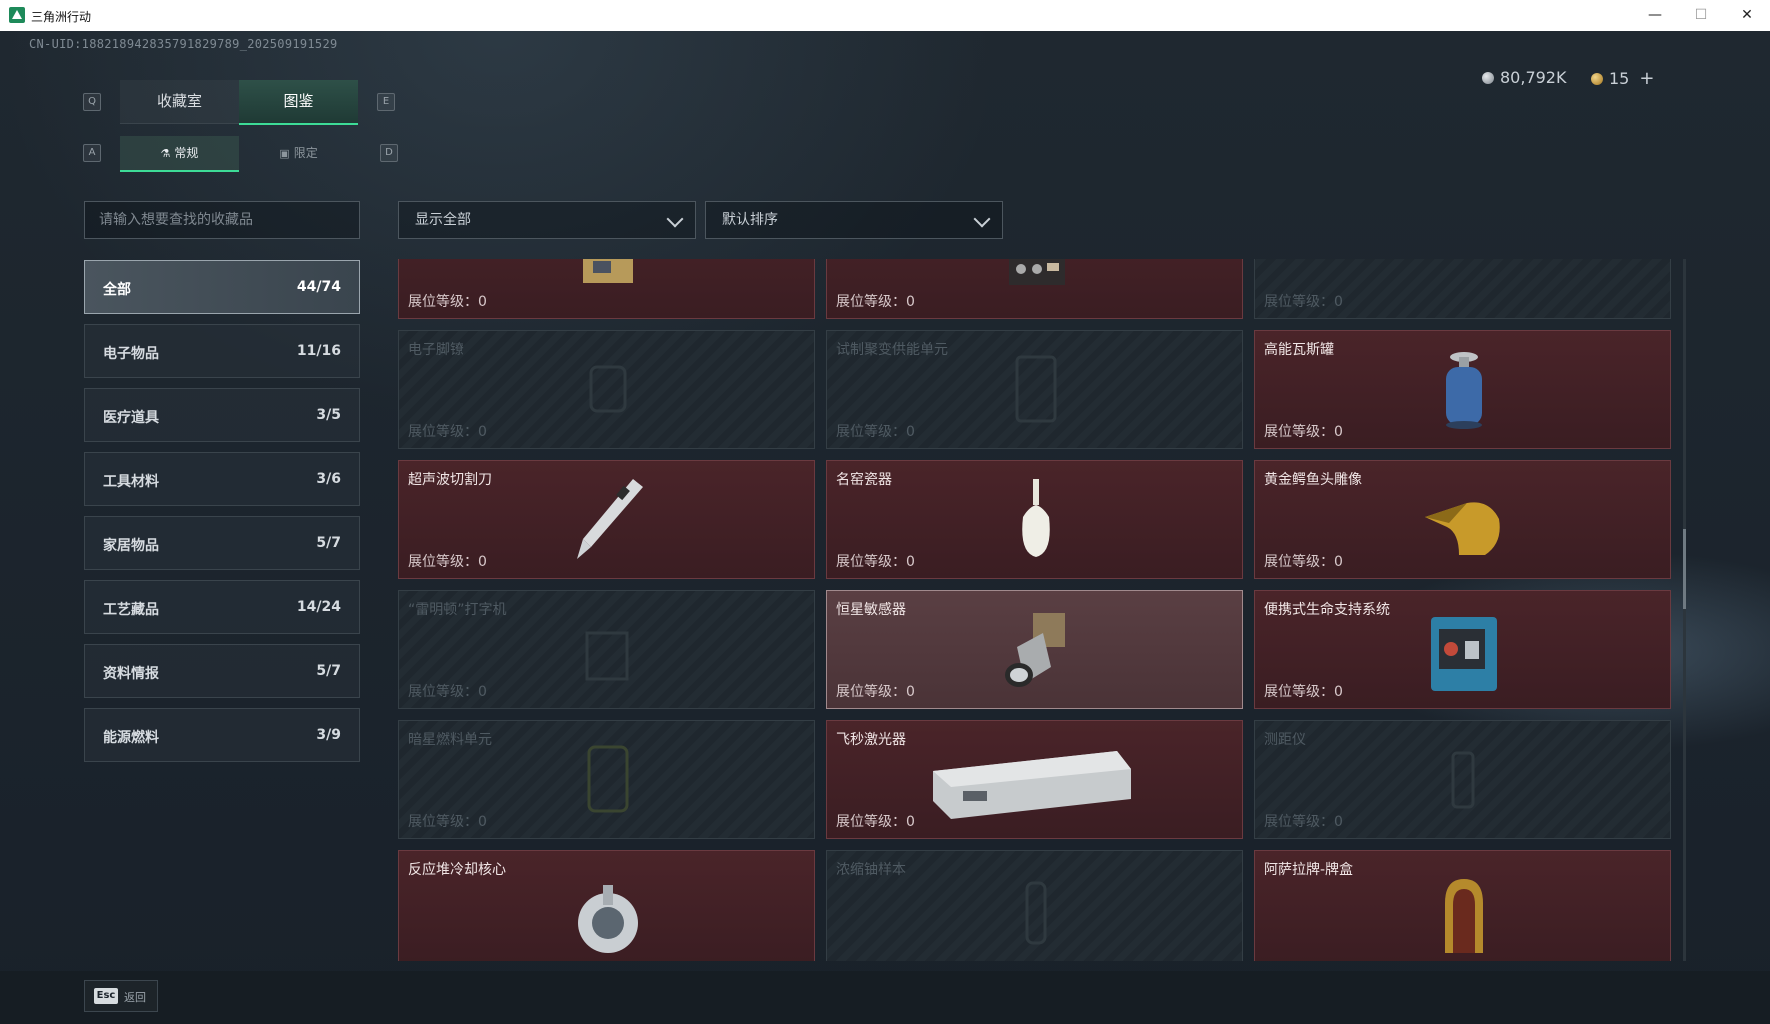  I want to click on category-medical: 医疗道具 3/5, so click(222, 415).